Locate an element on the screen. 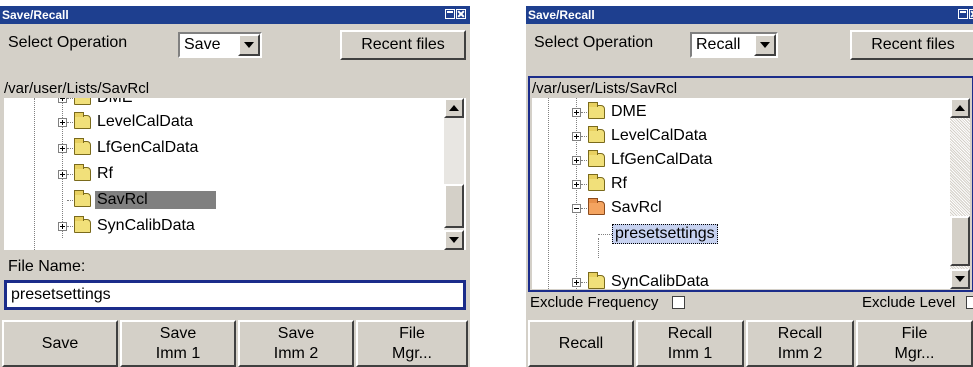  recall-imm2-button: Recall Imm 2 is located at coordinates (800, 343).